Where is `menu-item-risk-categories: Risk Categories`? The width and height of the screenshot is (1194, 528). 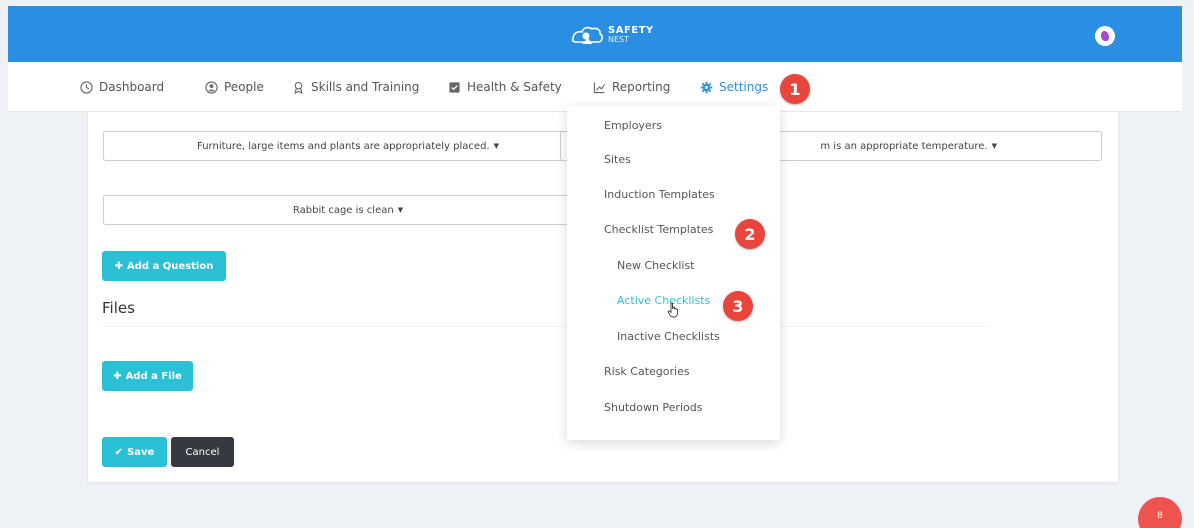
menu-item-risk-categories: Risk Categories is located at coordinates (647, 371).